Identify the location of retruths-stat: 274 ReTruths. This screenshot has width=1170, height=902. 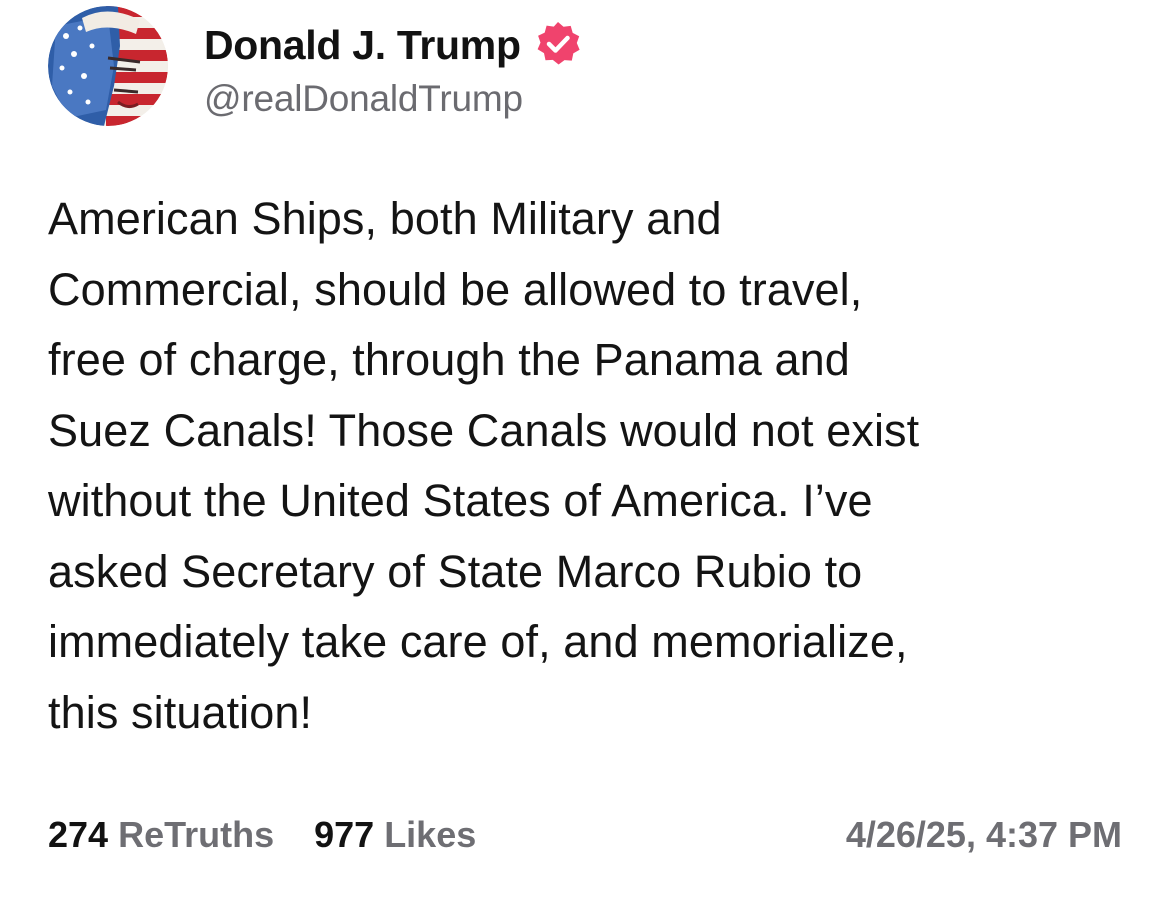
(161, 835).